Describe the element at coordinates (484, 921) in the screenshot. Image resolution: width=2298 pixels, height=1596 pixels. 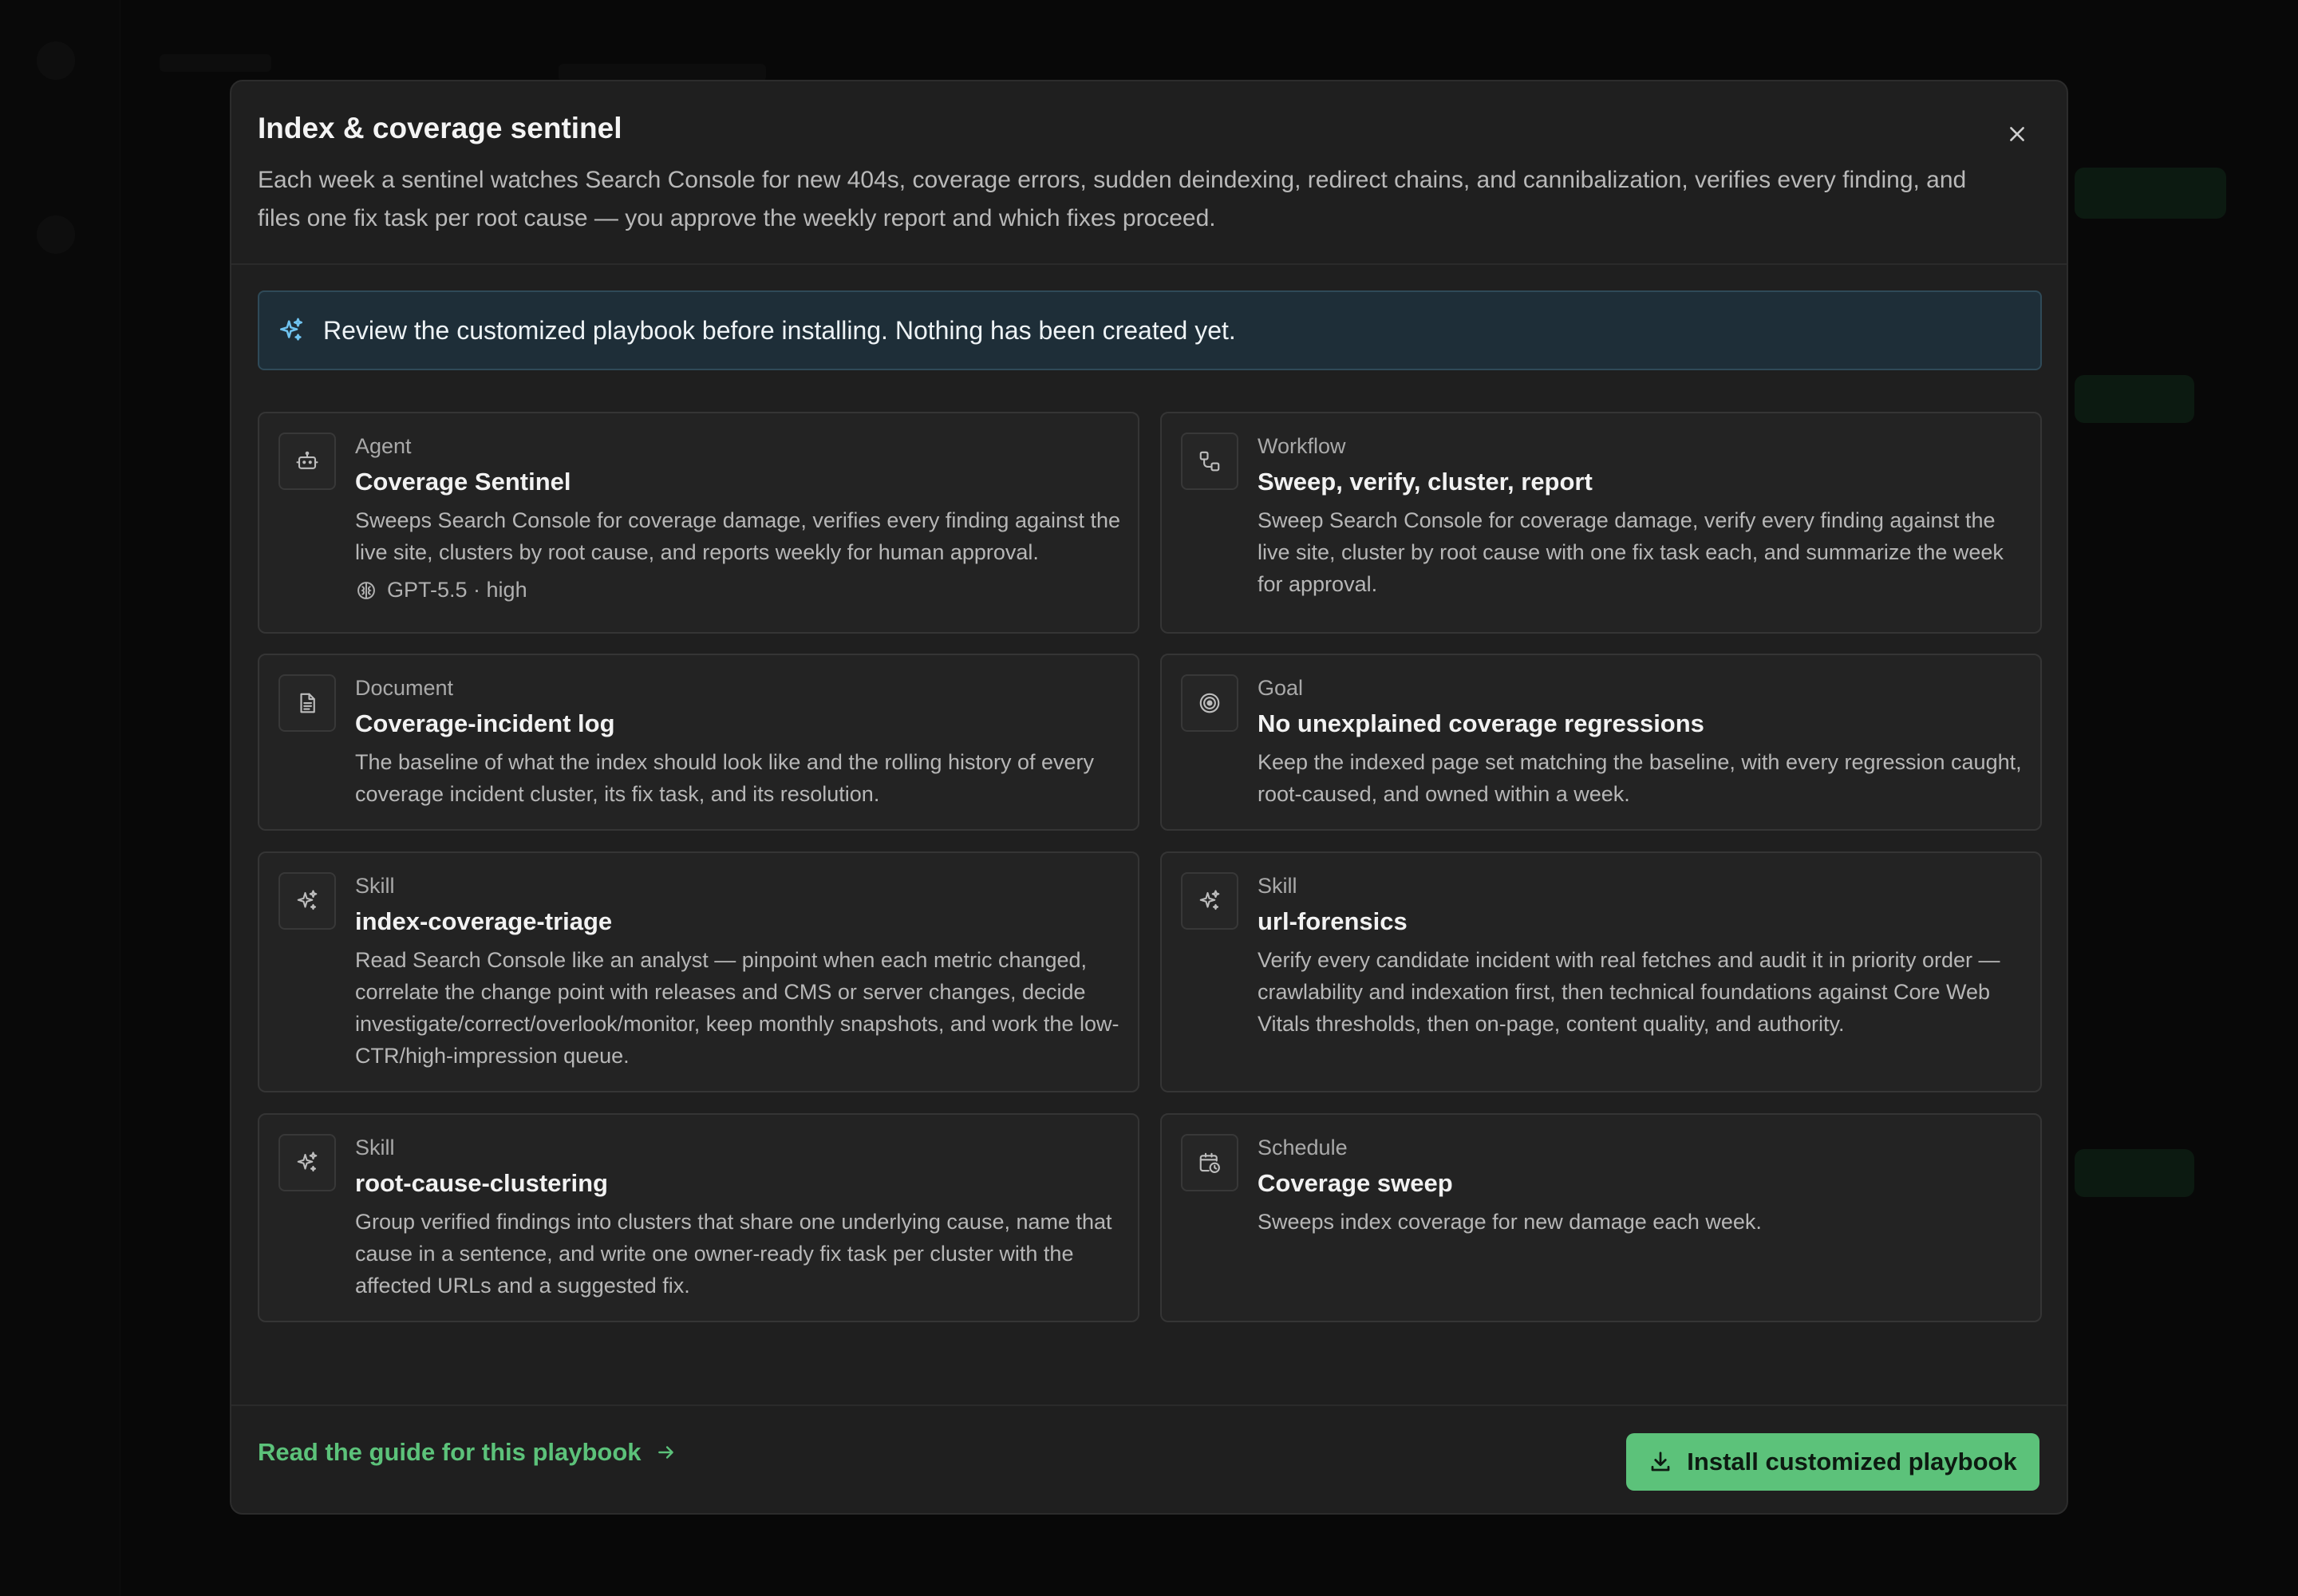
I see `card-title: index-coverage-triage` at that location.